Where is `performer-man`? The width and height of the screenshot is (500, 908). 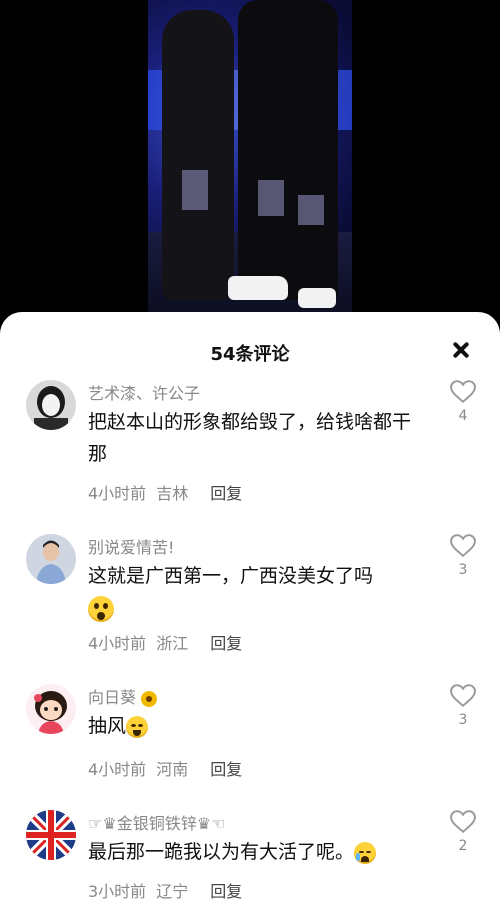 performer-man is located at coordinates (288, 150).